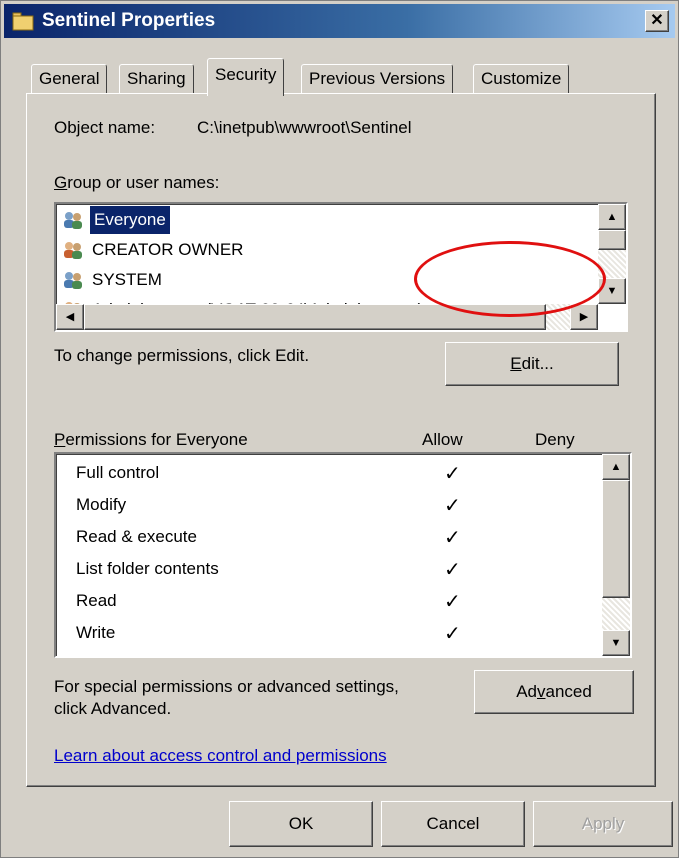 This screenshot has width=679, height=858. What do you see at coordinates (246, 77) in the screenshot?
I see `tab-security: Security` at bounding box center [246, 77].